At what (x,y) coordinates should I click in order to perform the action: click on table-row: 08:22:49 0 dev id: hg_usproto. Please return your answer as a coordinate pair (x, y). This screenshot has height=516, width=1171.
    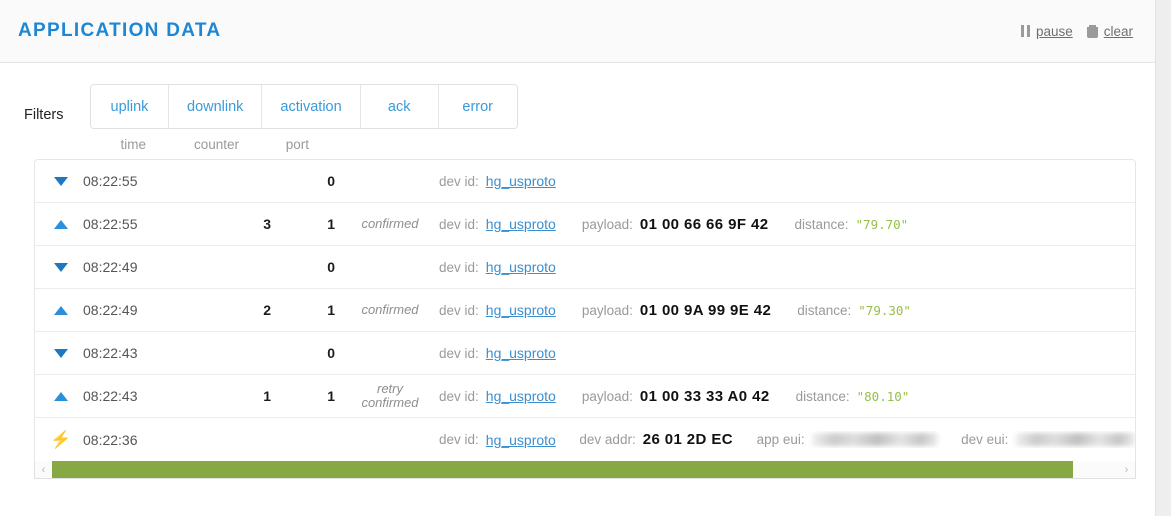
    Looking at the image, I should click on (585, 267).